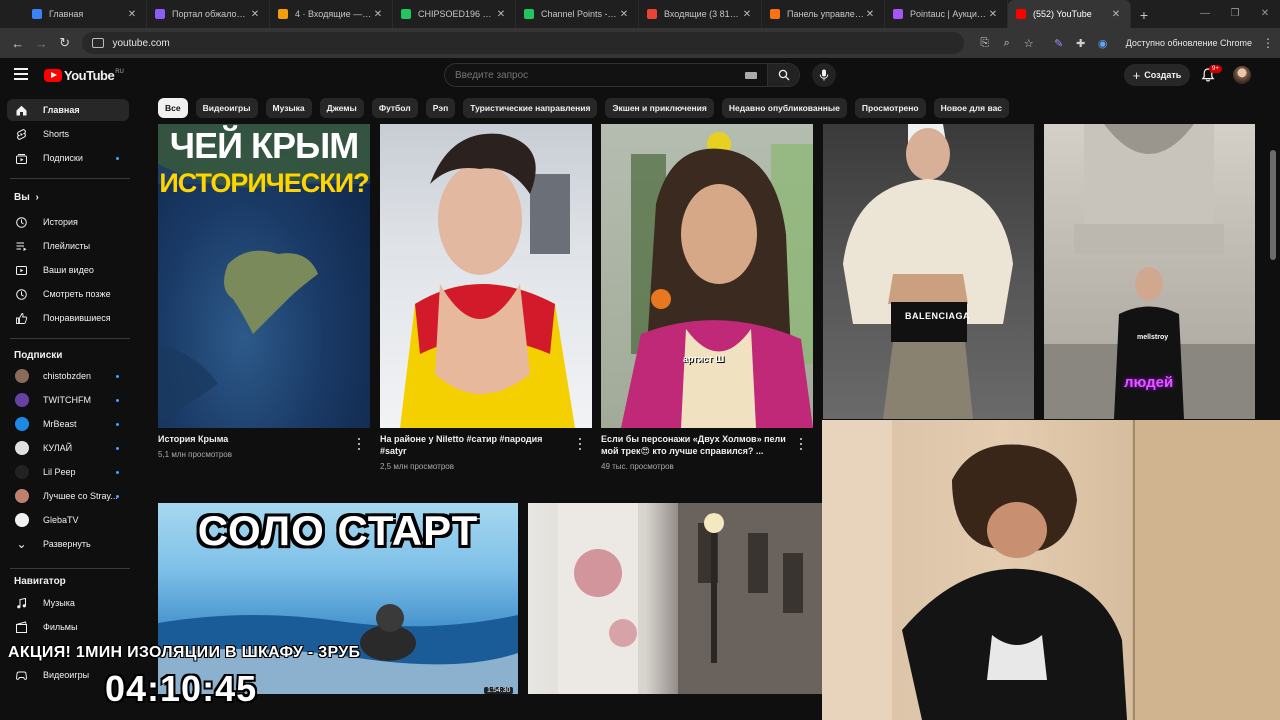 The width and height of the screenshot is (1280, 720). I want to click on extension-pen-icon: ✎, so click(1059, 43).